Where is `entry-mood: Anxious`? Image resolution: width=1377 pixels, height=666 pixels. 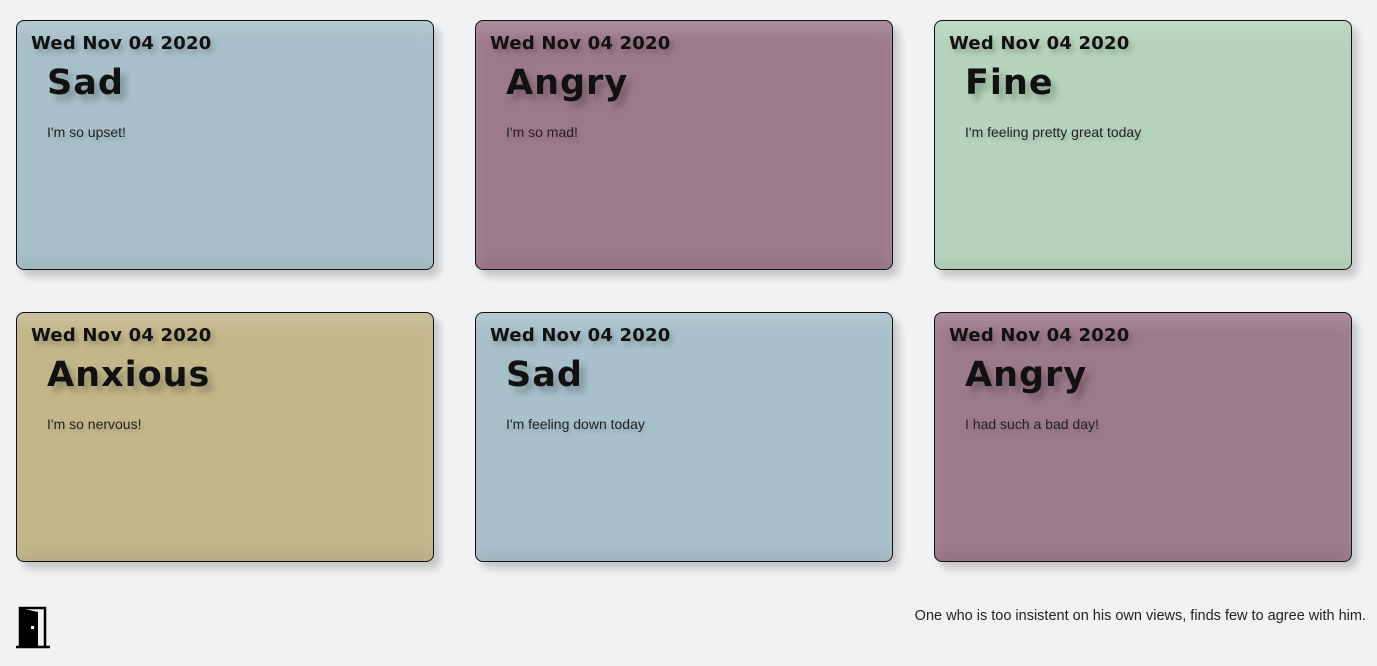
entry-mood: Anxious is located at coordinates (129, 375).